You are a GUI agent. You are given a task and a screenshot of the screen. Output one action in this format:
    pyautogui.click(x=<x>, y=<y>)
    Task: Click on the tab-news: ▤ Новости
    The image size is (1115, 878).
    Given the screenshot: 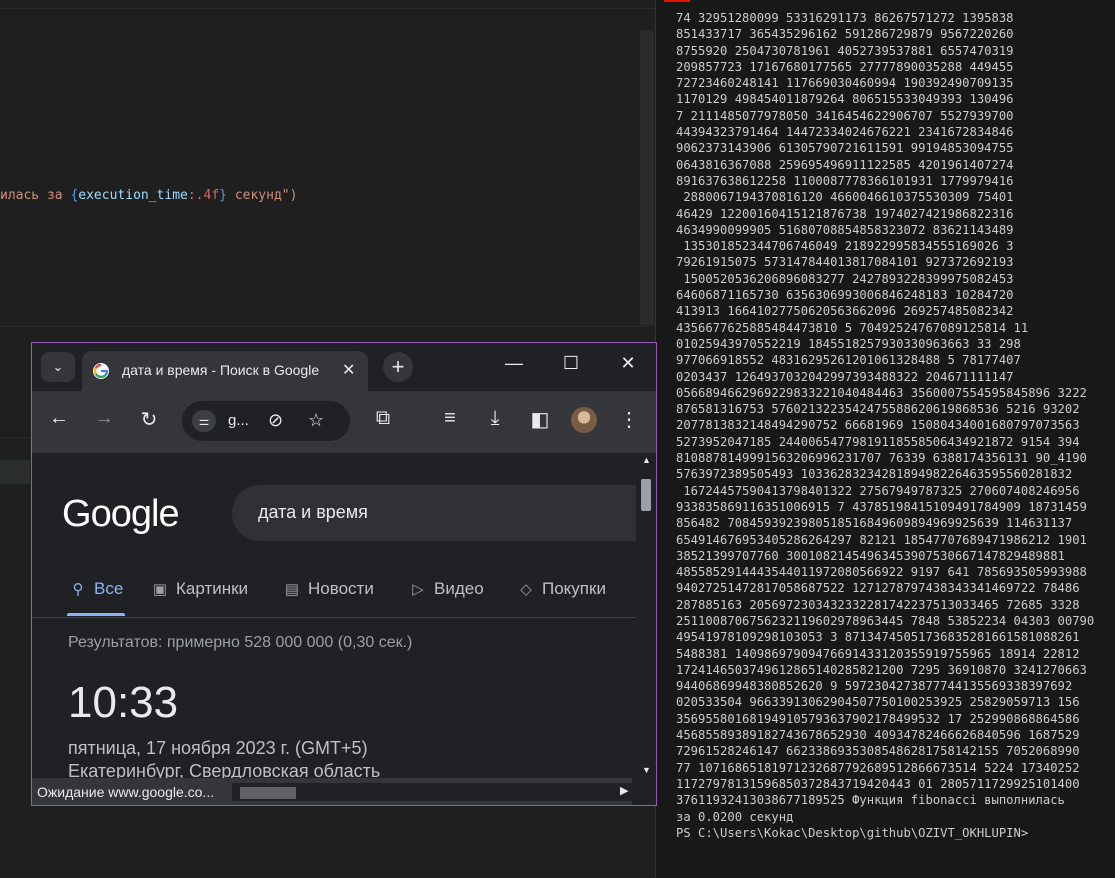 What is the action you would take?
    pyautogui.click(x=328, y=589)
    